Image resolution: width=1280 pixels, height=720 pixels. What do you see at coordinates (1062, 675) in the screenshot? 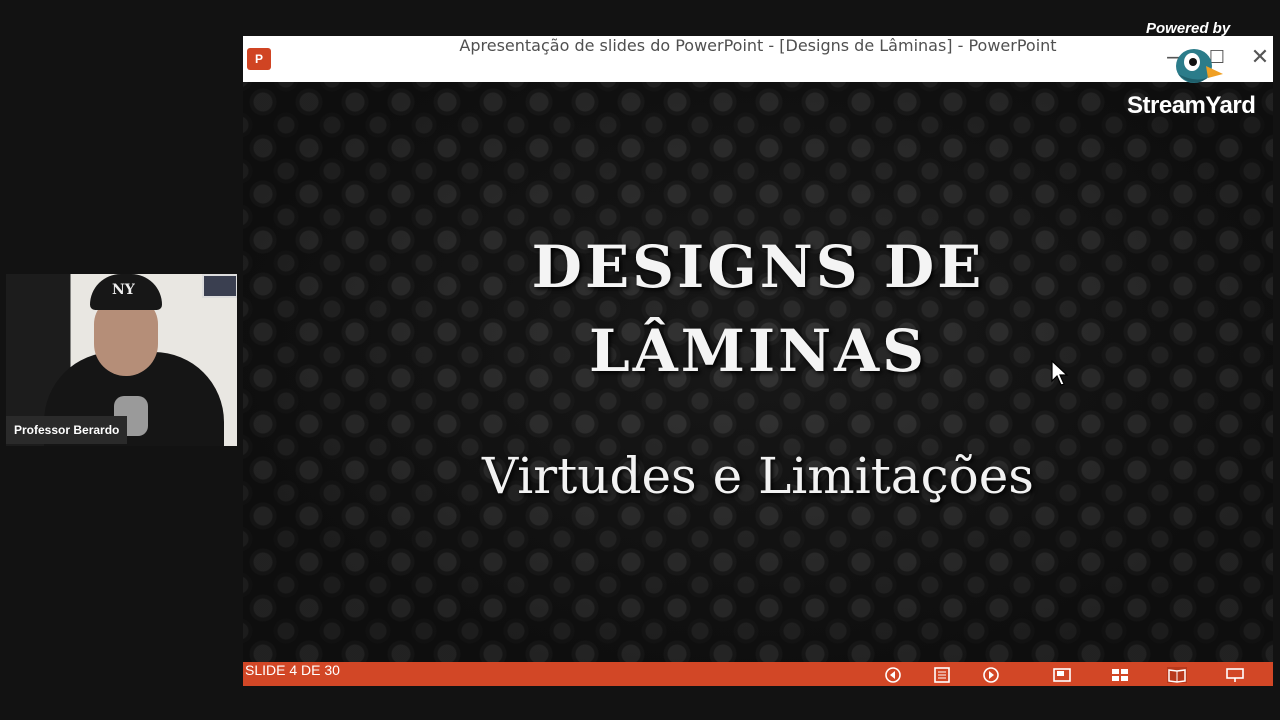
I see `normal-view-icon` at bounding box center [1062, 675].